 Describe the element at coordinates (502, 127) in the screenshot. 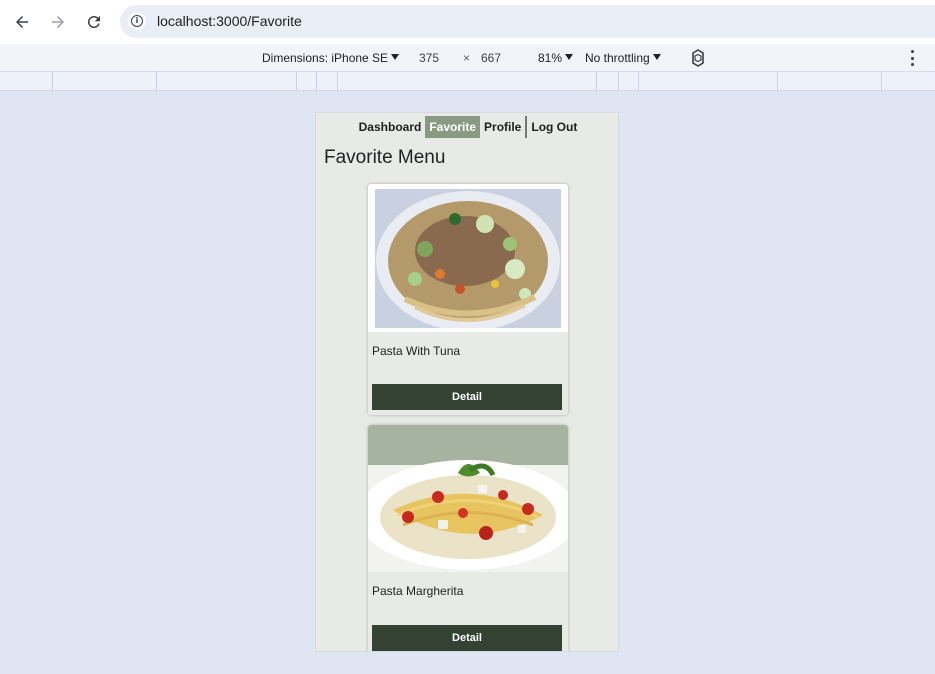

I see `nav-profile: Profile` at that location.